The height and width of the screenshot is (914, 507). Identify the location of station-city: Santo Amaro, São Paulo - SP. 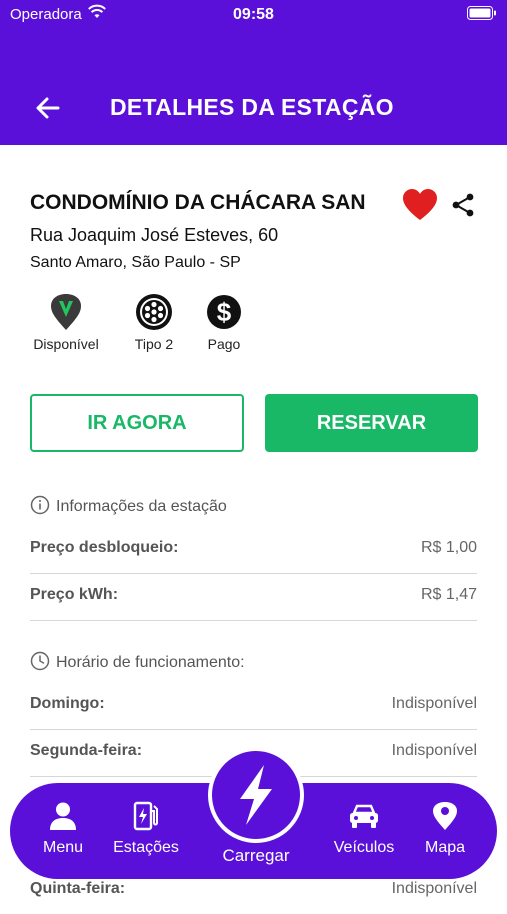
(135, 262).